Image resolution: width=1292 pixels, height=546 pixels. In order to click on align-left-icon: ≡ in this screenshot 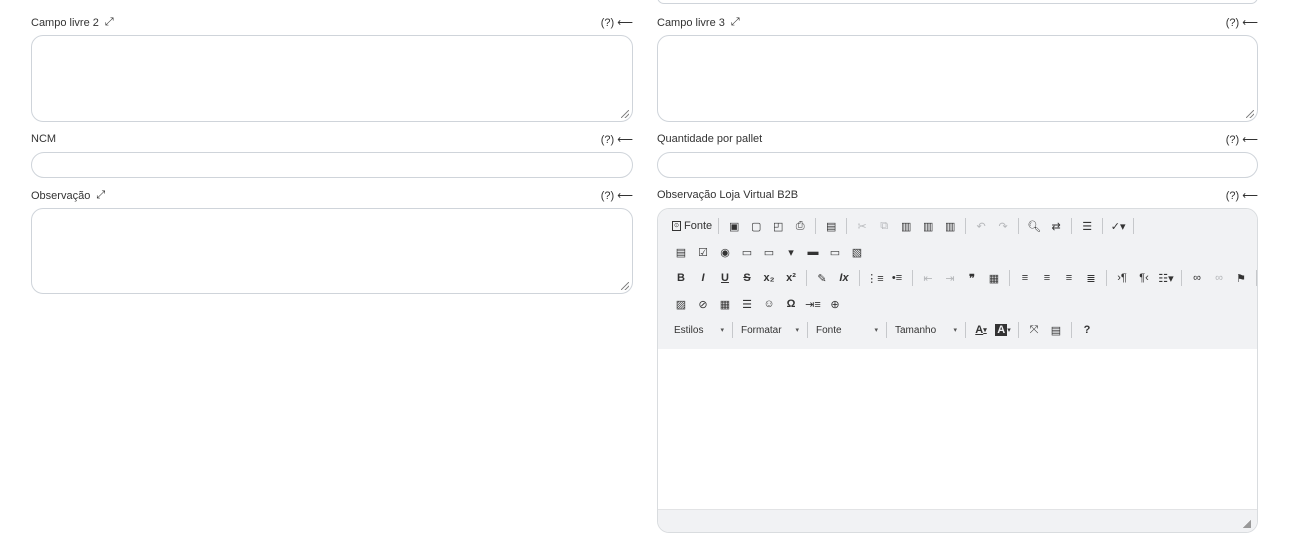, I will do `click(1025, 278)`.